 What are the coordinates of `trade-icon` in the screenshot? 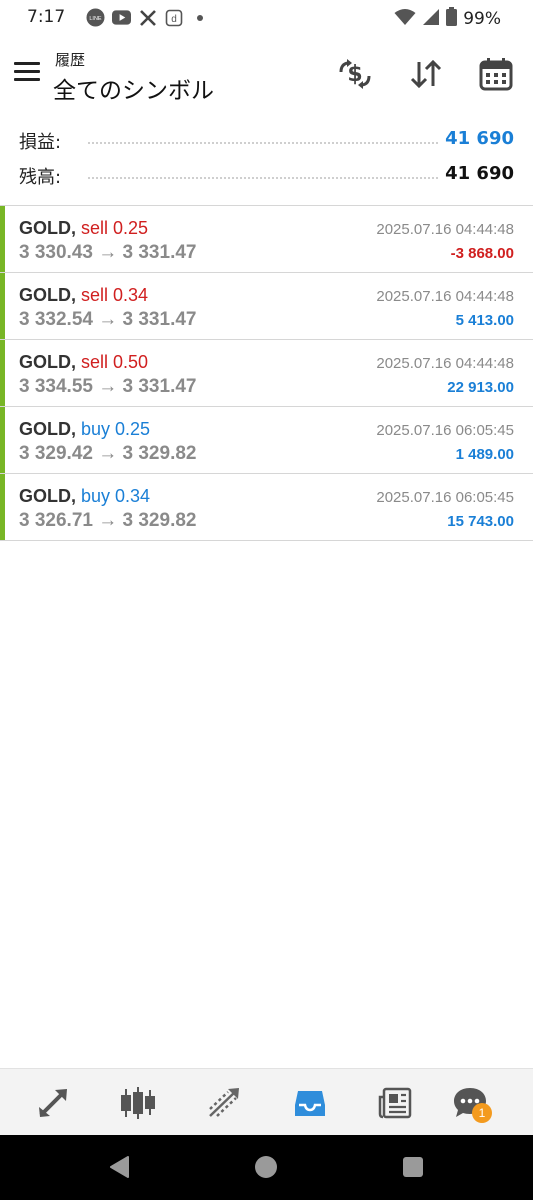 It's located at (224, 1103).